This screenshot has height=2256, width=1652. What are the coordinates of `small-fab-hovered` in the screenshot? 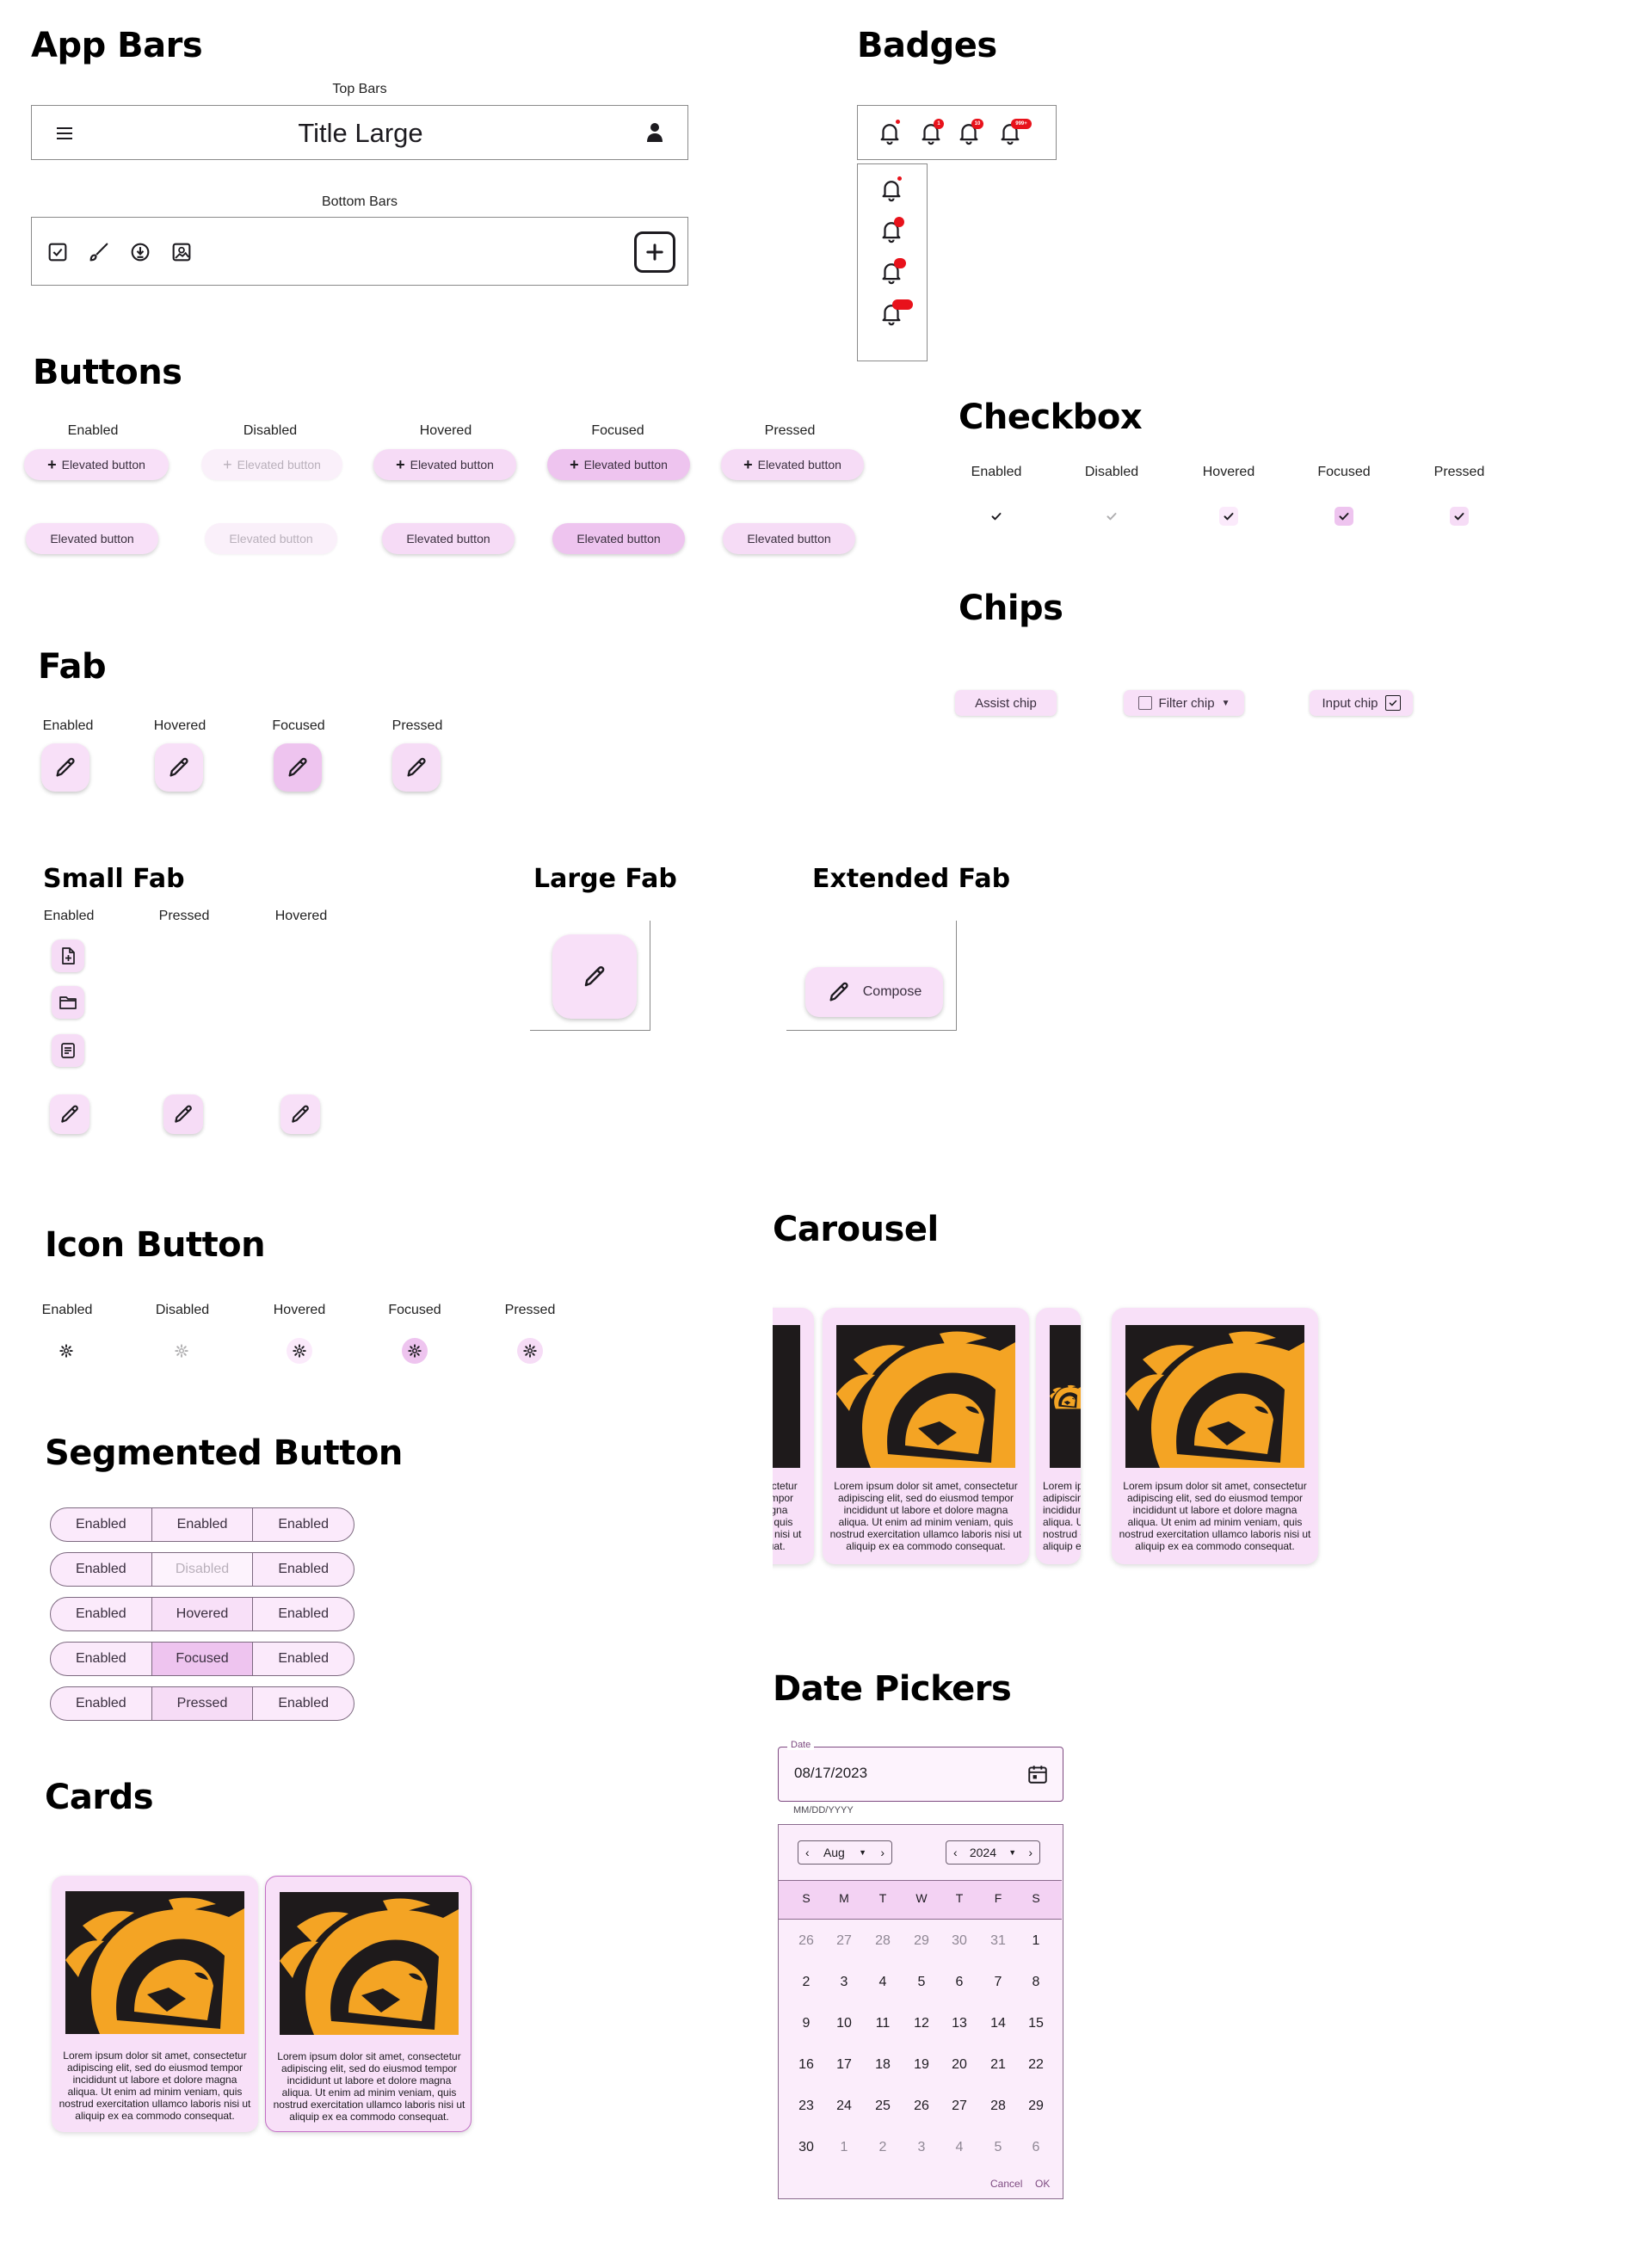 It's located at (300, 1114).